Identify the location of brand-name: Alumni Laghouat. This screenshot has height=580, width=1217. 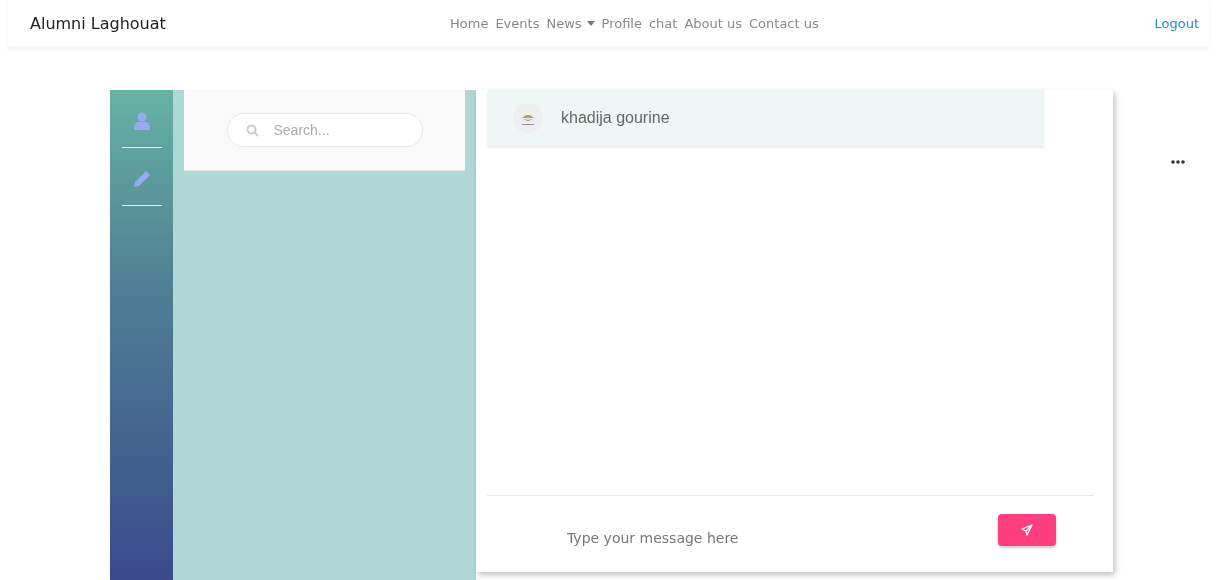
(240, 23).